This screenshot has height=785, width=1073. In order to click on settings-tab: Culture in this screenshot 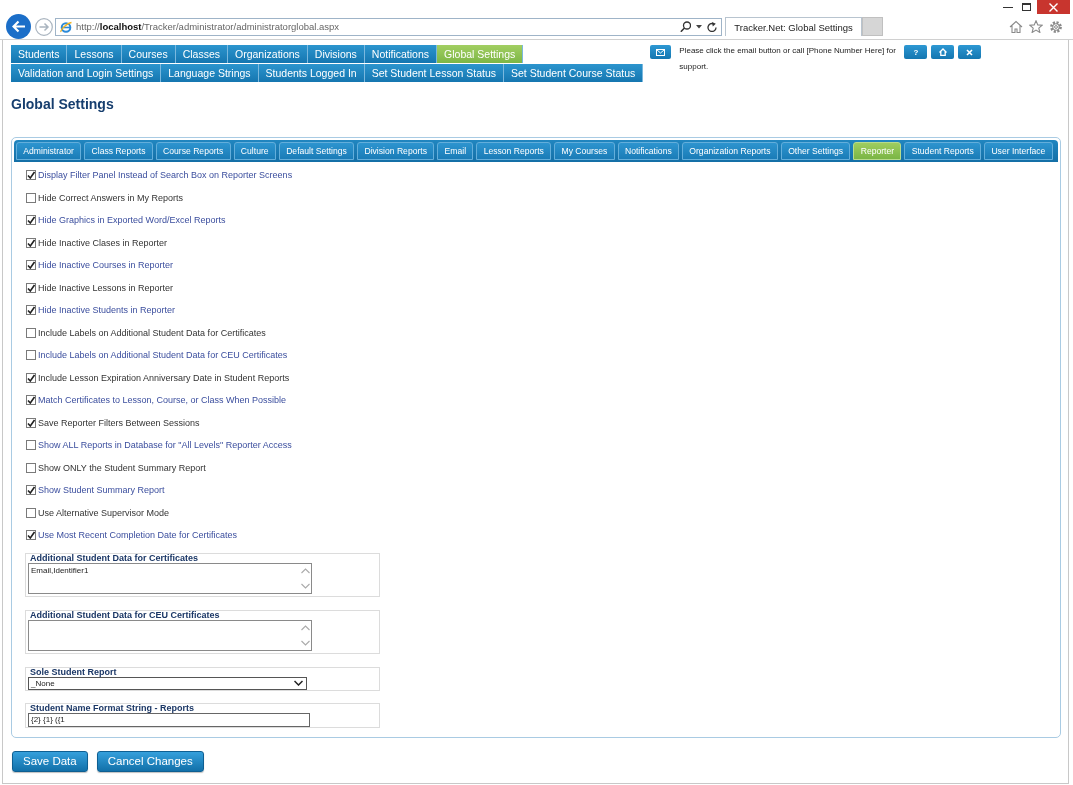, I will do `click(254, 151)`.